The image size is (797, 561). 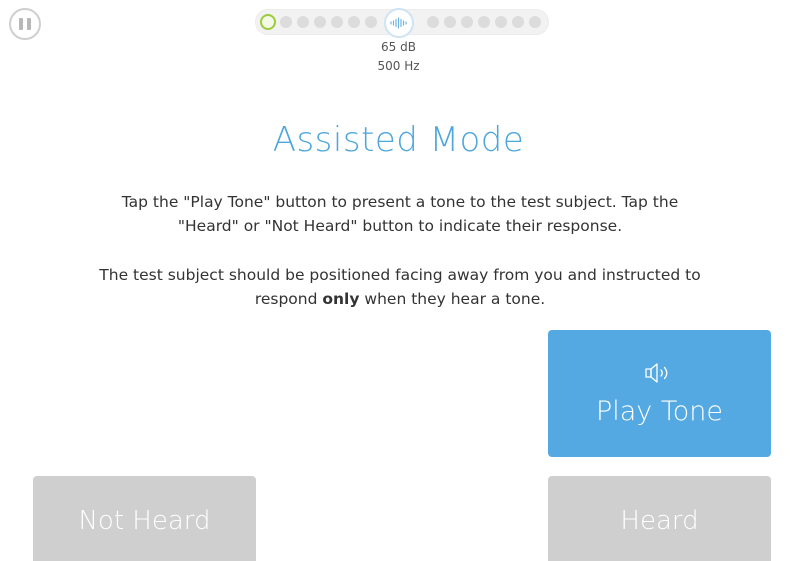 What do you see at coordinates (399, 23) in the screenshot?
I see `waveform-icon` at bounding box center [399, 23].